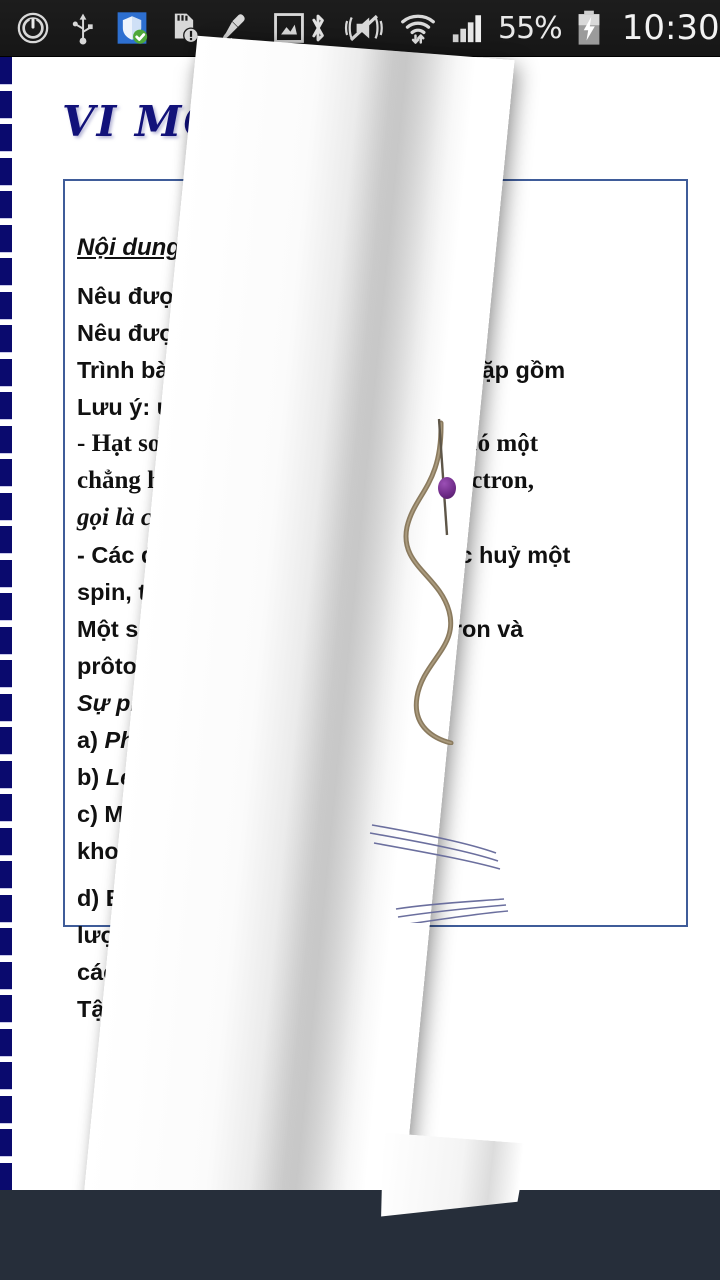 This screenshot has height=1280, width=720. Describe the element at coordinates (33, 28) in the screenshot. I see `power-icon` at that location.